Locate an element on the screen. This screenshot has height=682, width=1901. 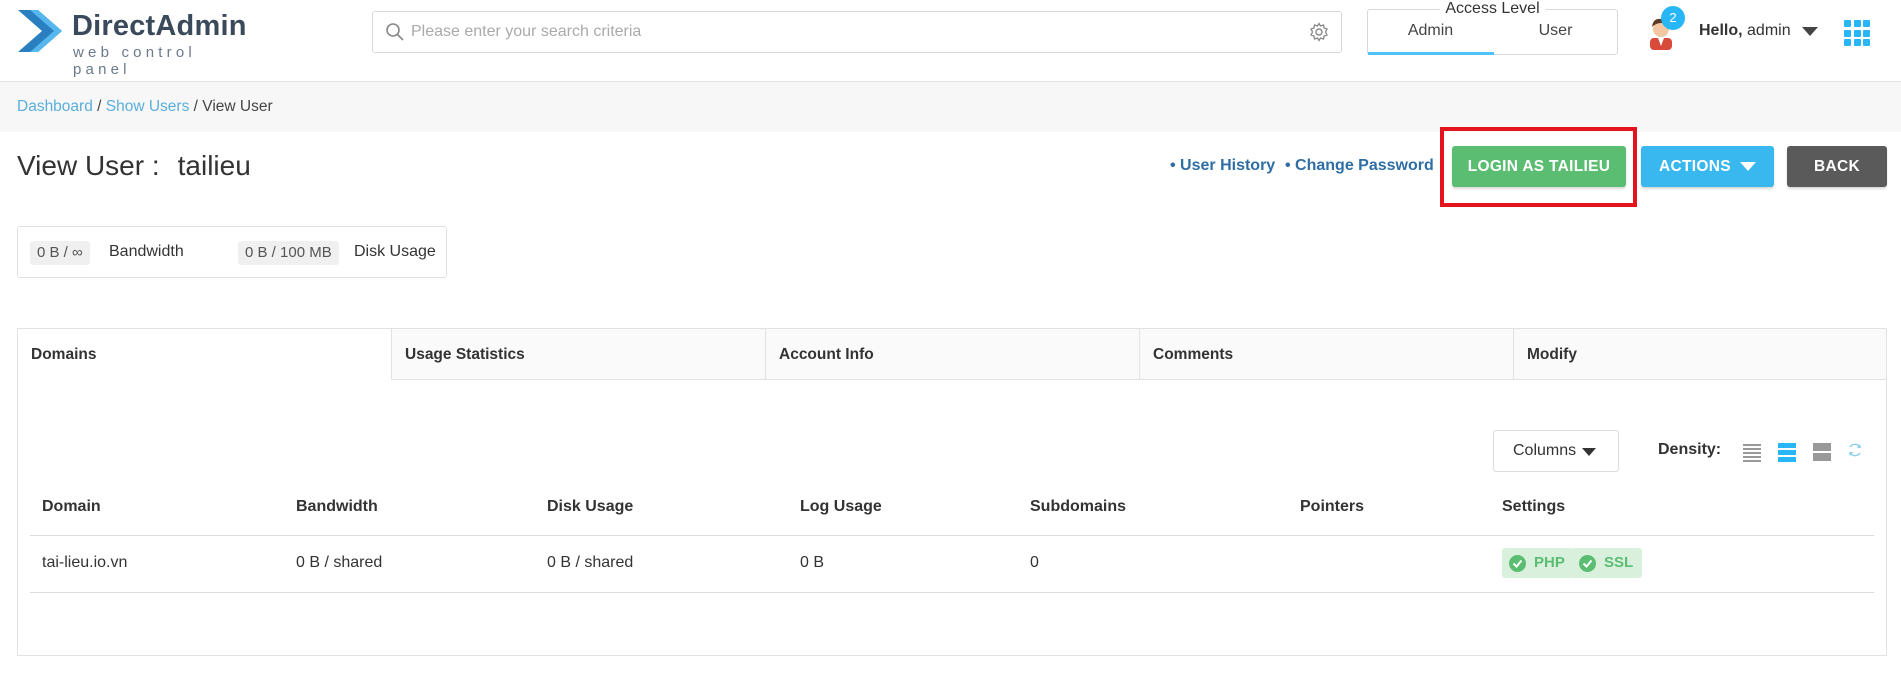
density-compact-icon is located at coordinates (1752, 452).